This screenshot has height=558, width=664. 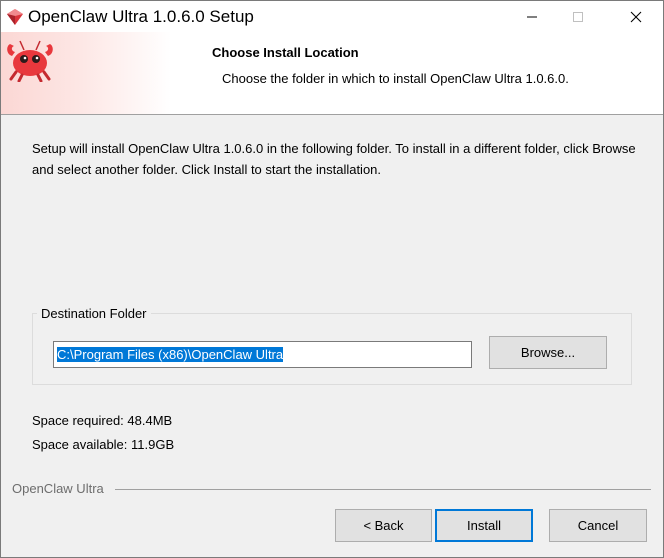 What do you see at coordinates (30, 61) in the screenshot?
I see `red-crab-mascot-icon` at bounding box center [30, 61].